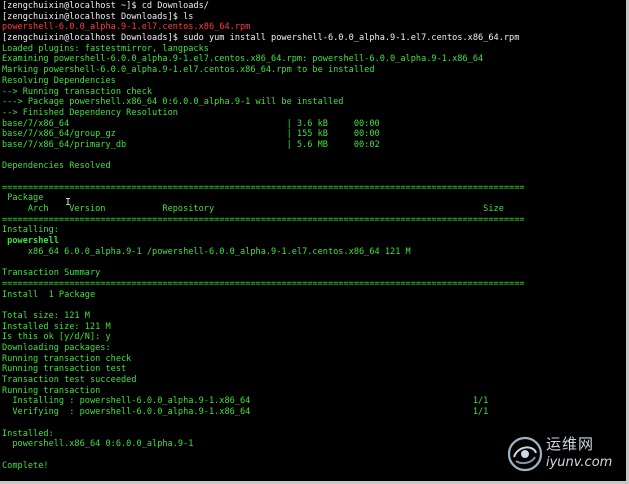  What do you see at coordinates (56, 337) in the screenshot?
I see `terminal-line: Is this ok [y/d/N]: y` at bounding box center [56, 337].